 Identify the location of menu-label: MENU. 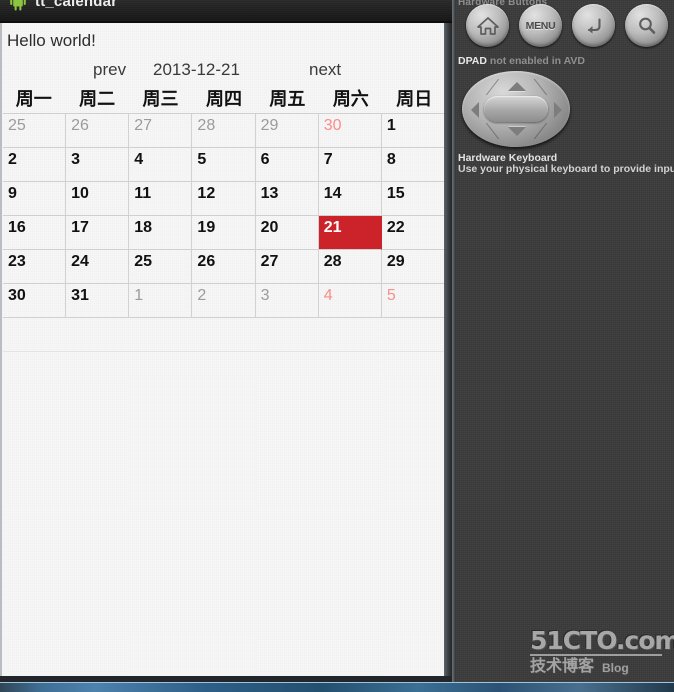
(540, 25).